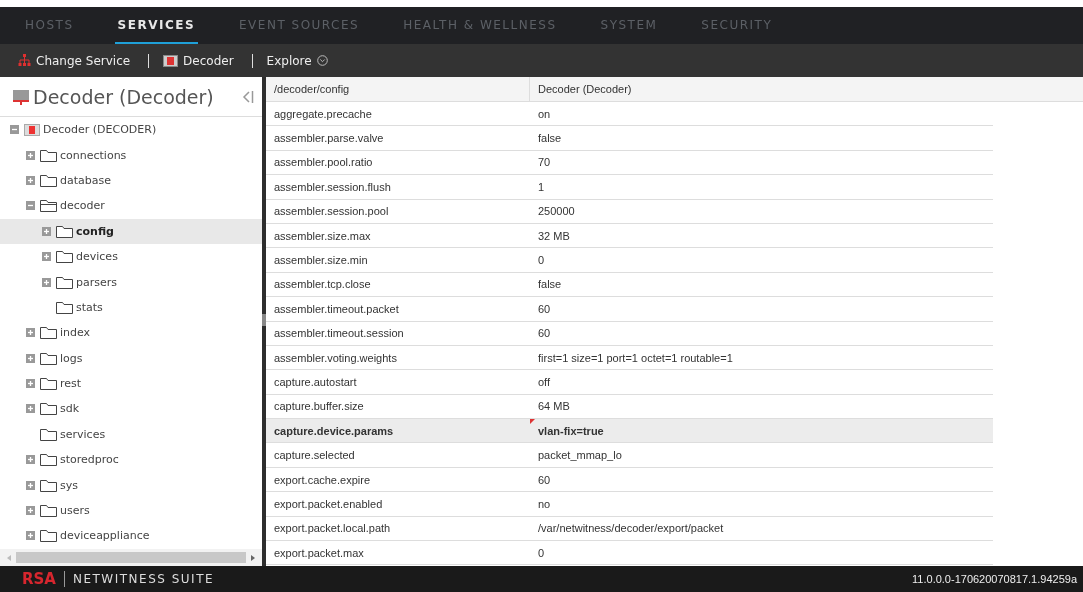 This screenshot has width=1083, height=592. I want to click on table-row: assembler.voting.weights first=1 size=1 port=1 octet=1 routable=1, so click(629, 358).